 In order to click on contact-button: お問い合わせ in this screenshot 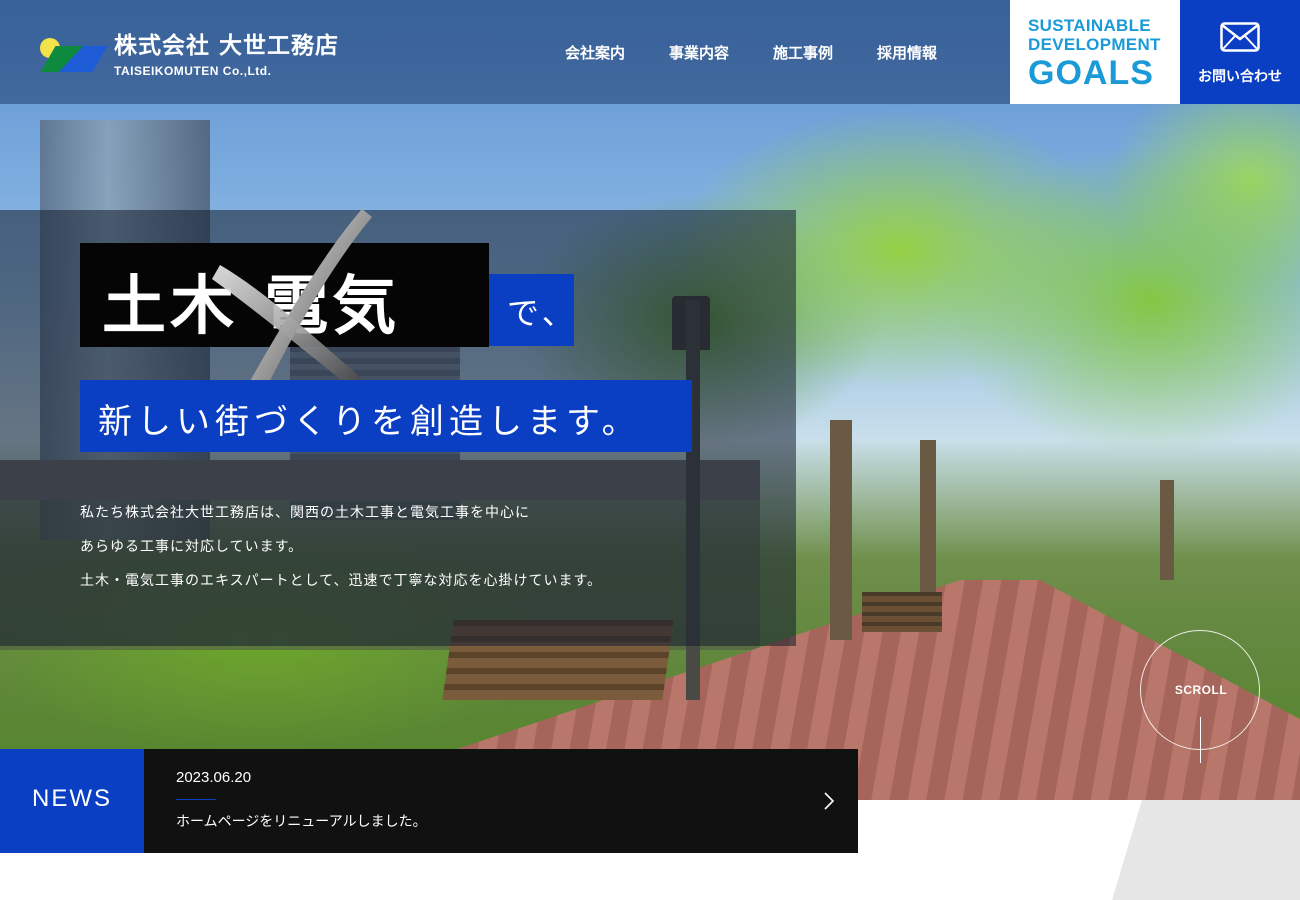, I will do `click(1240, 52)`.